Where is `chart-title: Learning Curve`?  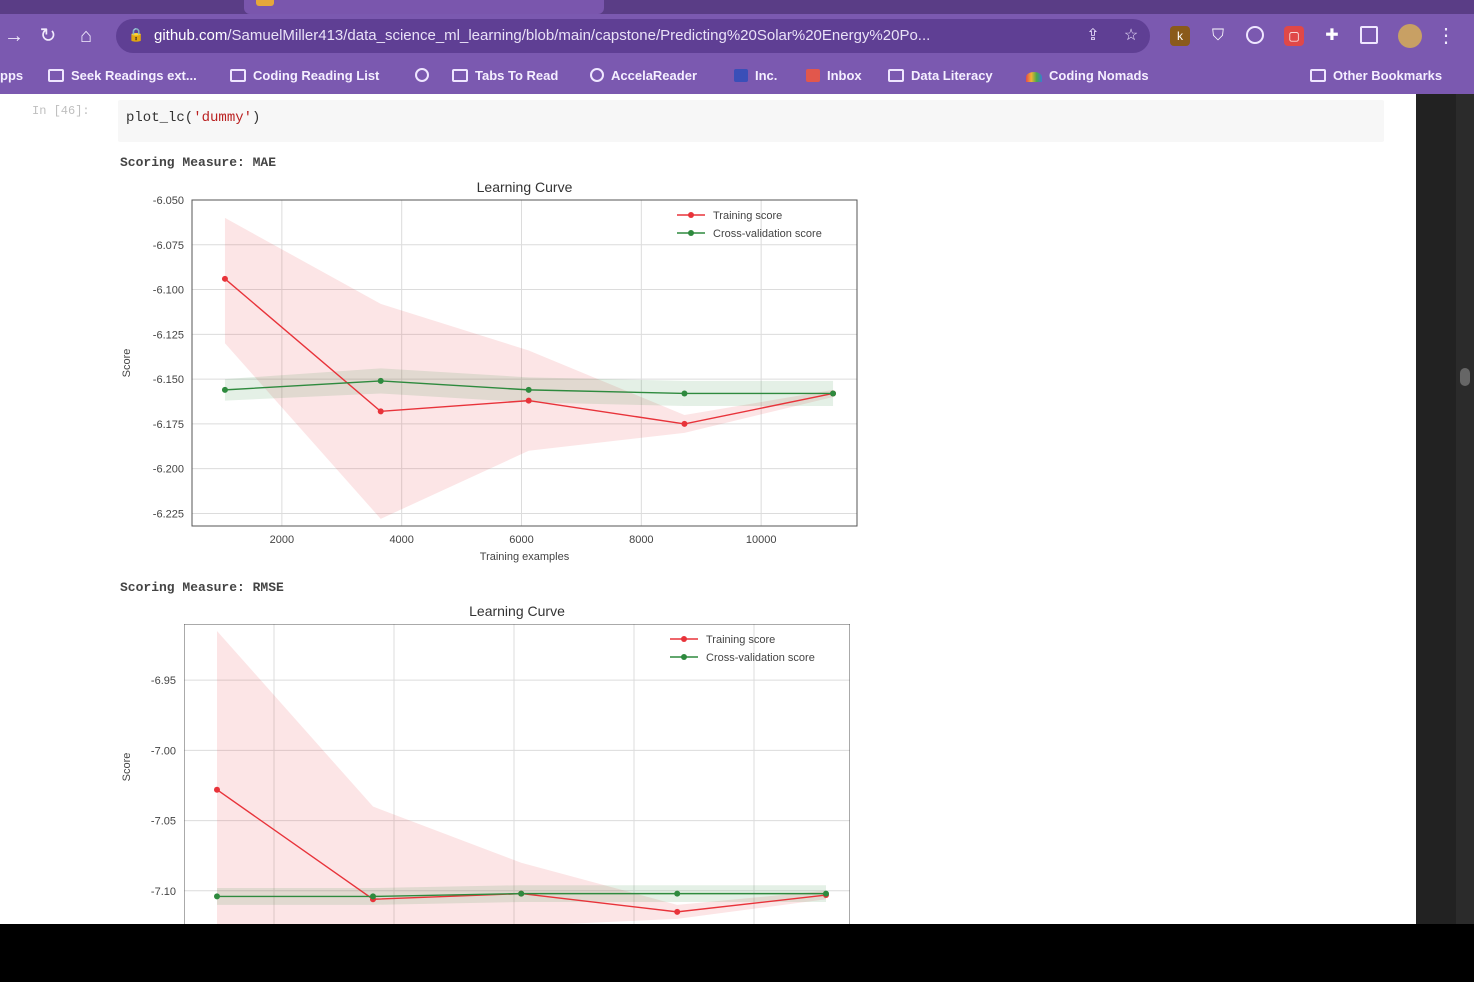 chart-title: Learning Curve is located at coordinates (517, 611).